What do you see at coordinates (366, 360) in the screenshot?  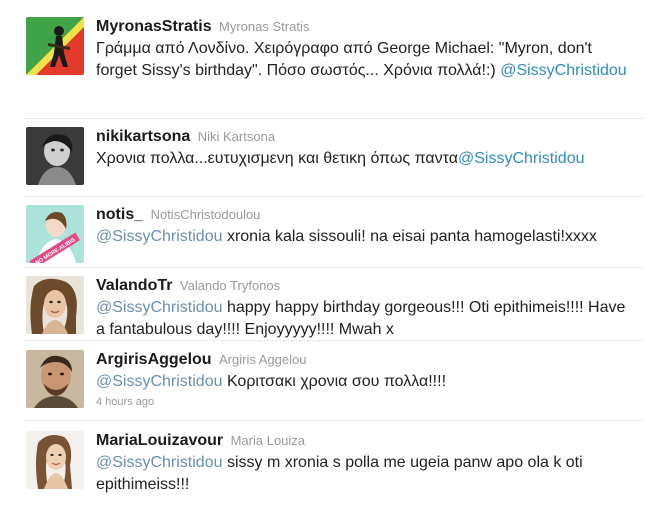 I see `tweet-header: ArgirisAggelou Argiris Aggelou` at bounding box center [366, 360].